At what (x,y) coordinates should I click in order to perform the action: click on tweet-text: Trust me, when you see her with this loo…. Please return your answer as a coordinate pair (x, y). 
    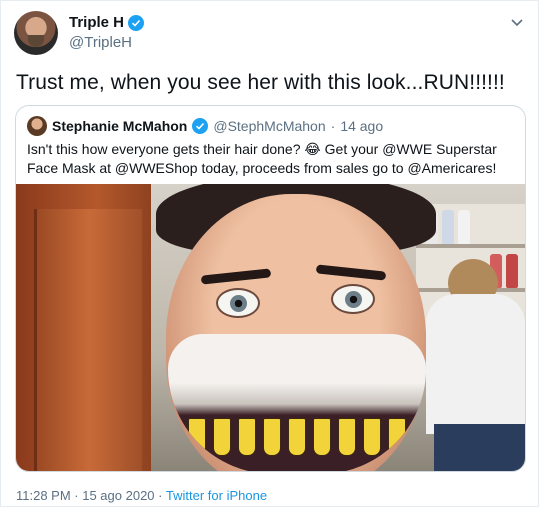
    Looking at the image, I should click on (260, 82).